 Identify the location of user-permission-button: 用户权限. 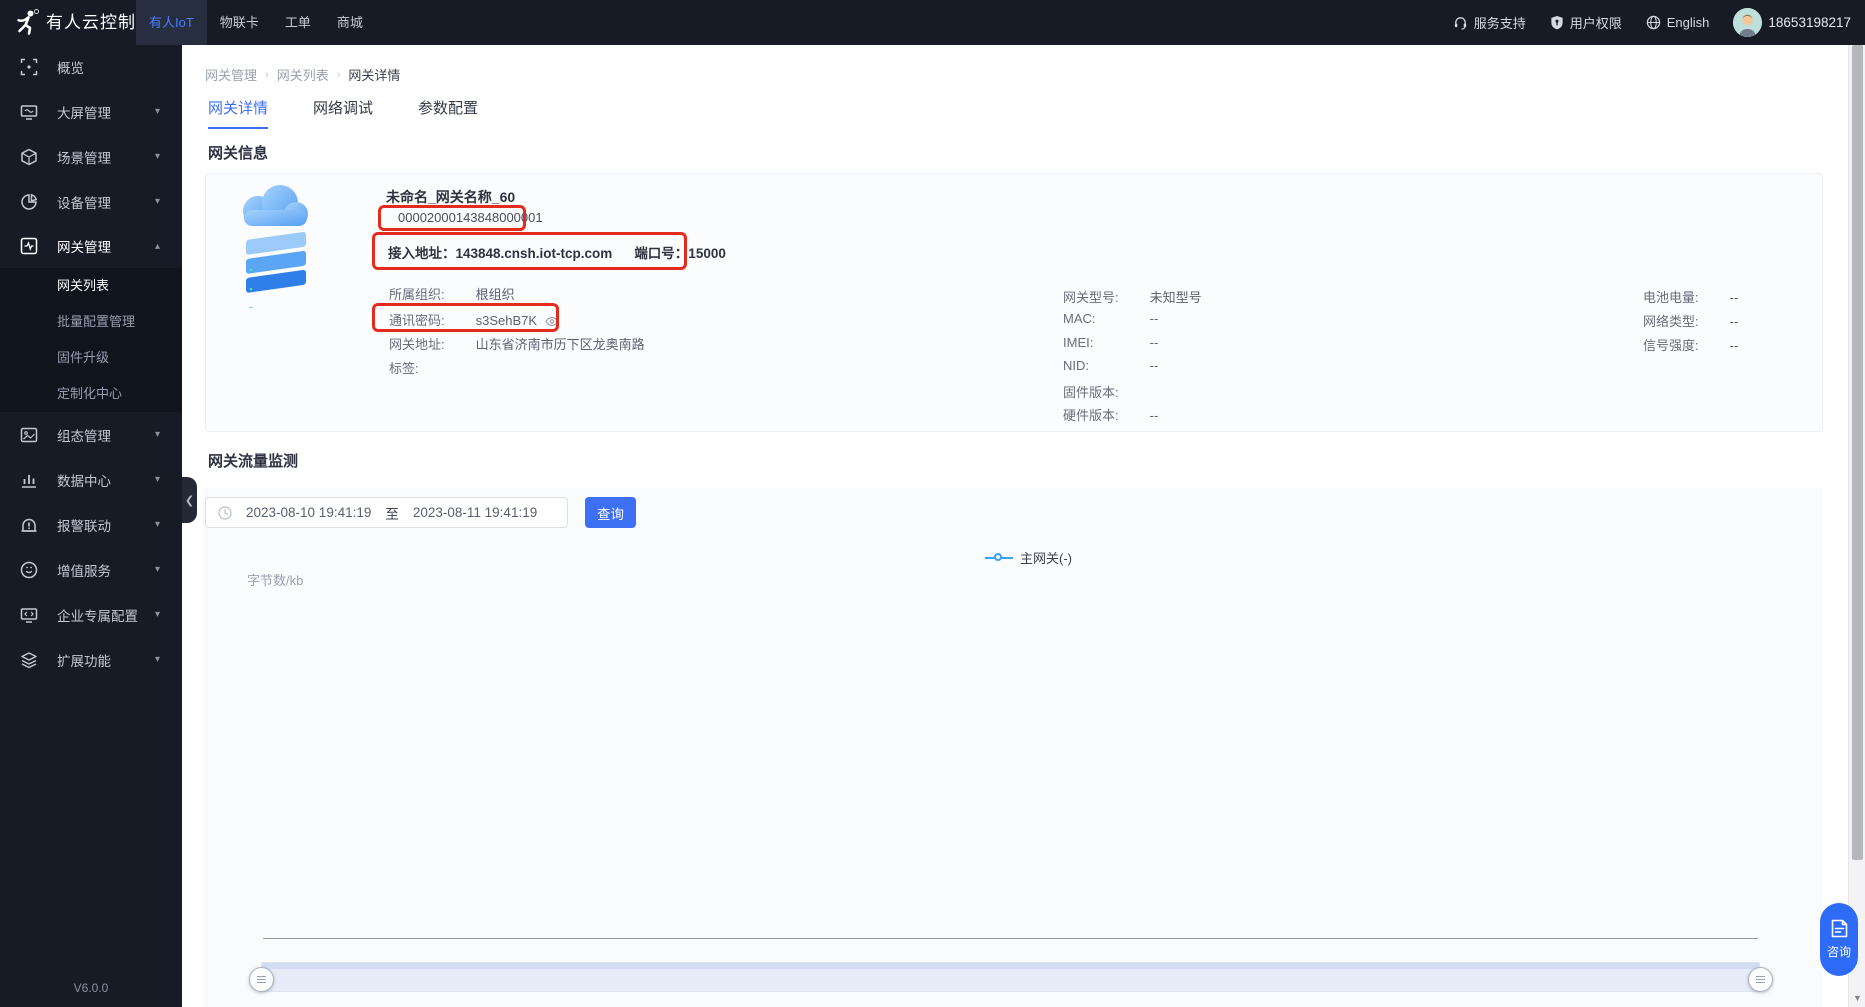
(1586, 22).